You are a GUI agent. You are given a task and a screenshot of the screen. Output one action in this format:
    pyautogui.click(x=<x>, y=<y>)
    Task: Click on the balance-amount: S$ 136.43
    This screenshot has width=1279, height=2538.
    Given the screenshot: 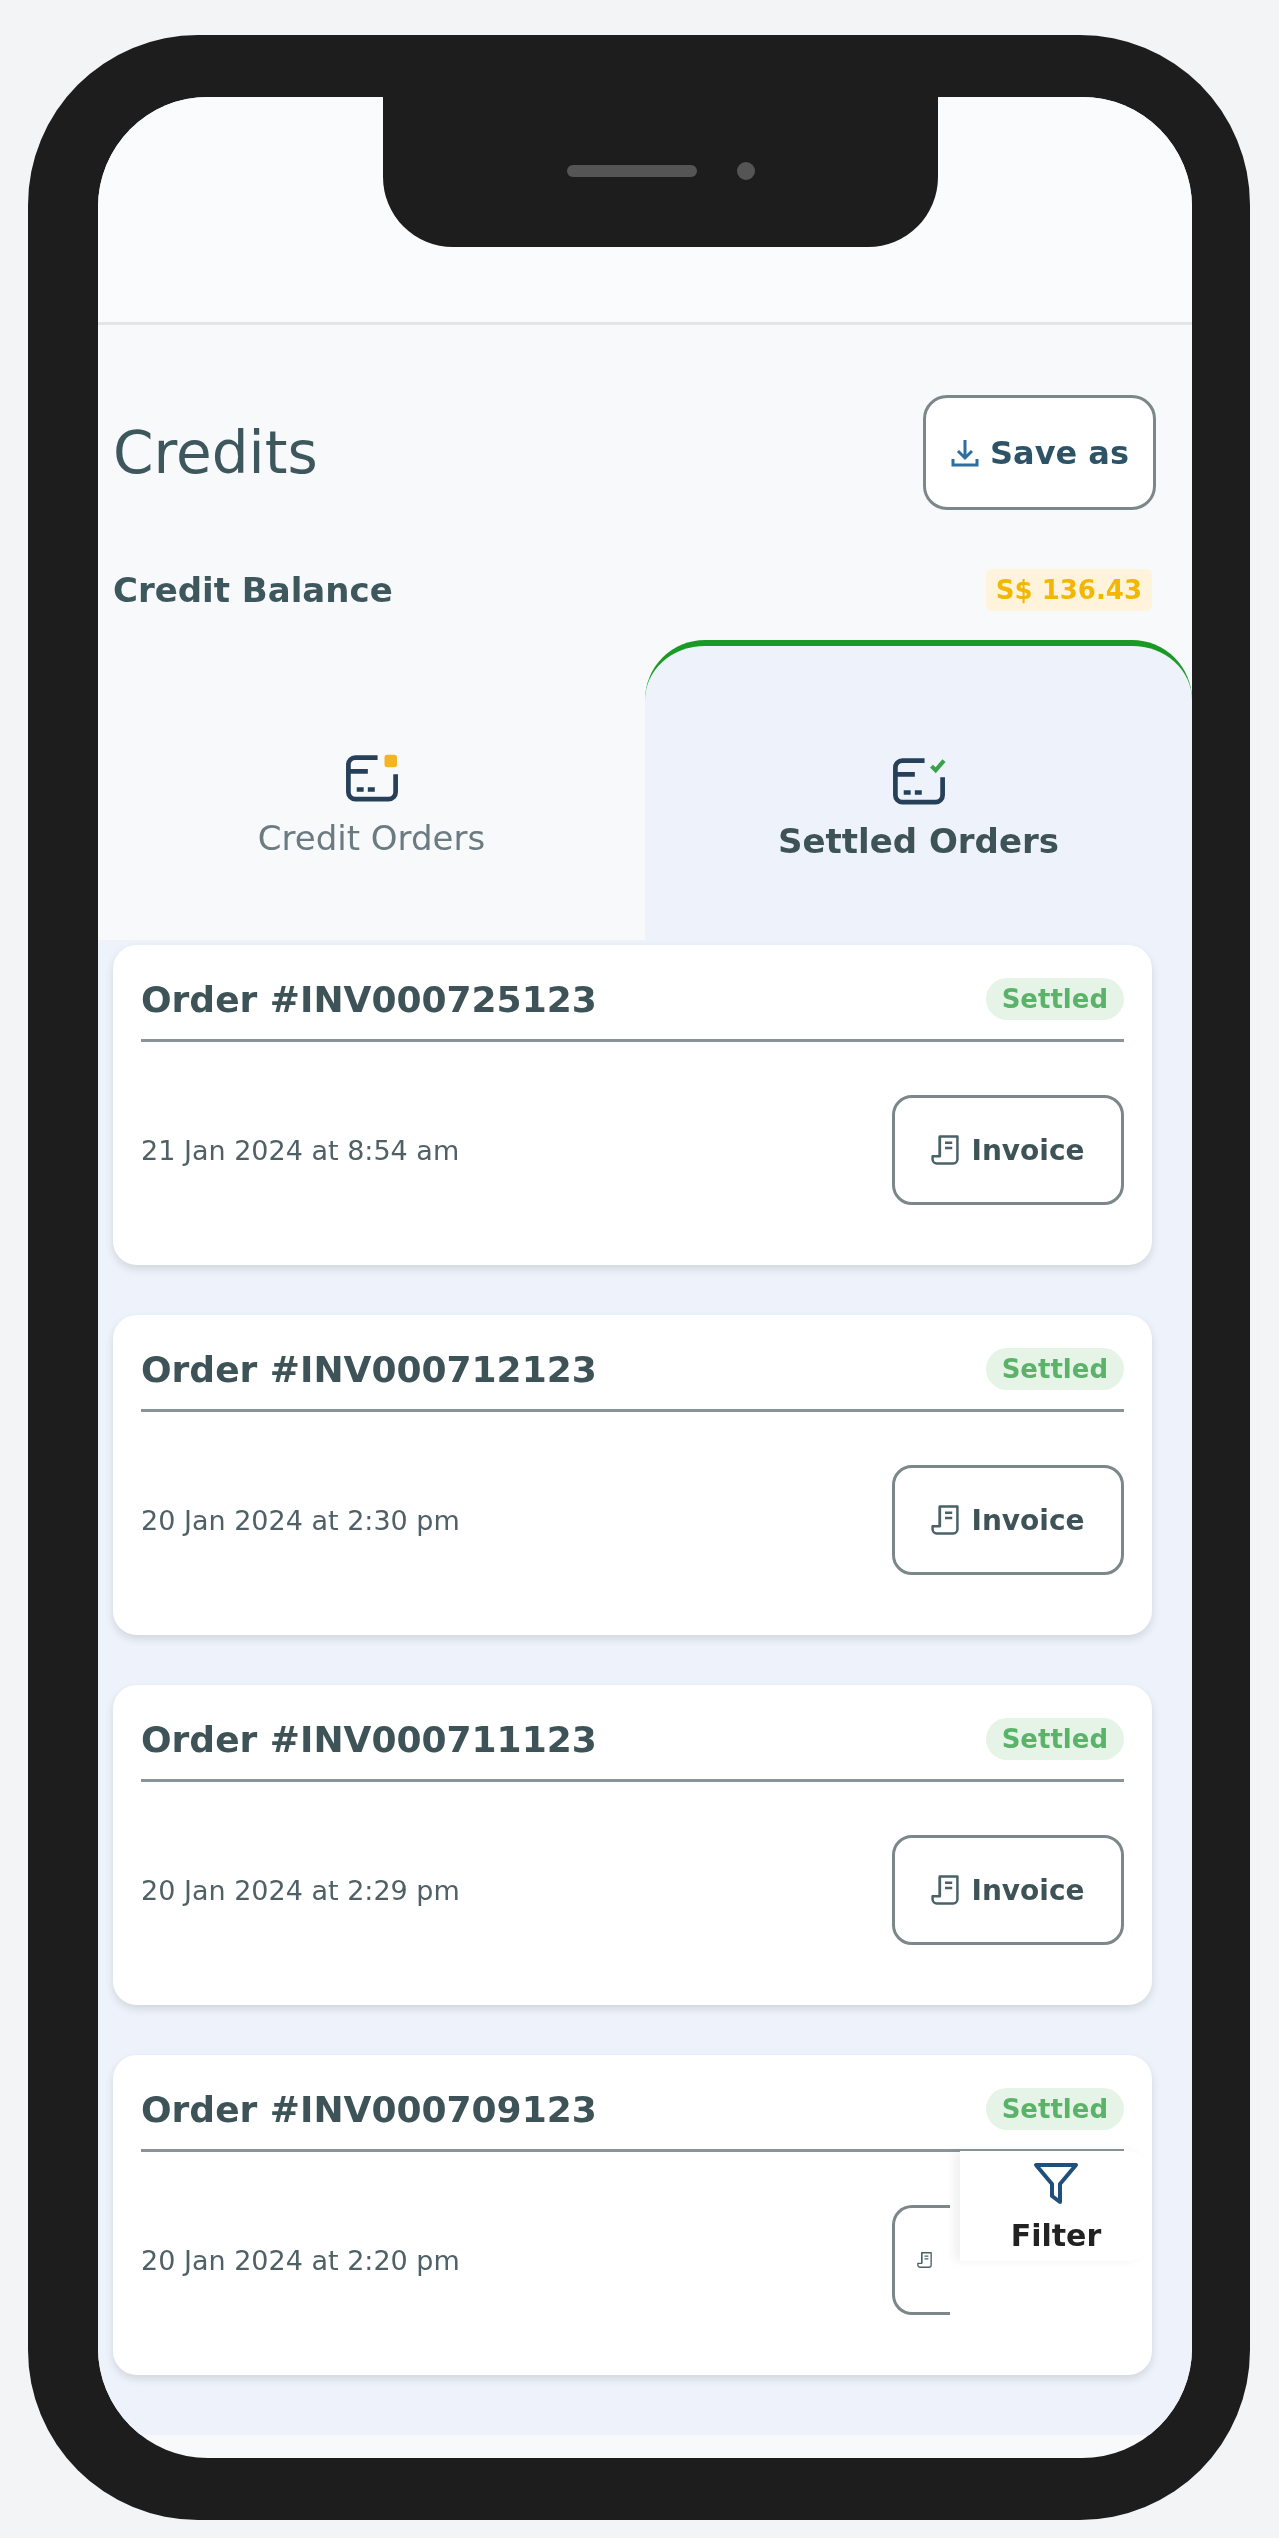 What is the action you would take?
    pyautogui.click(x=1068, y=590)
    